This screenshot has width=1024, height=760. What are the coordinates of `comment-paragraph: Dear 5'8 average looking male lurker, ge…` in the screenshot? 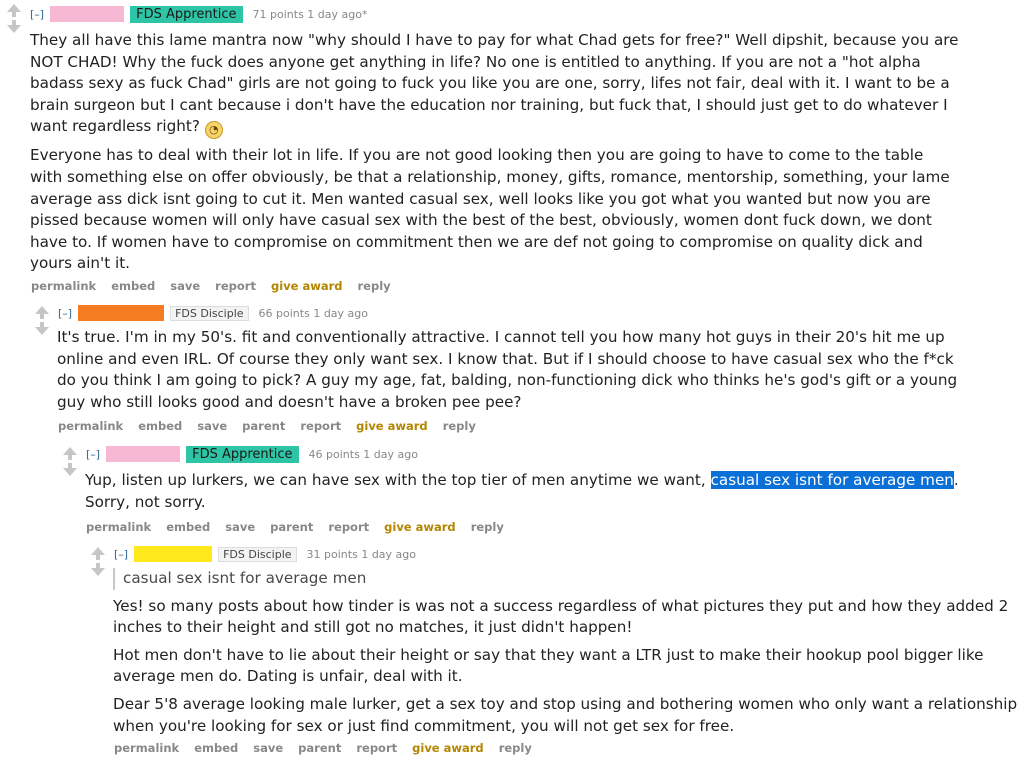 It's located at (565, 714).